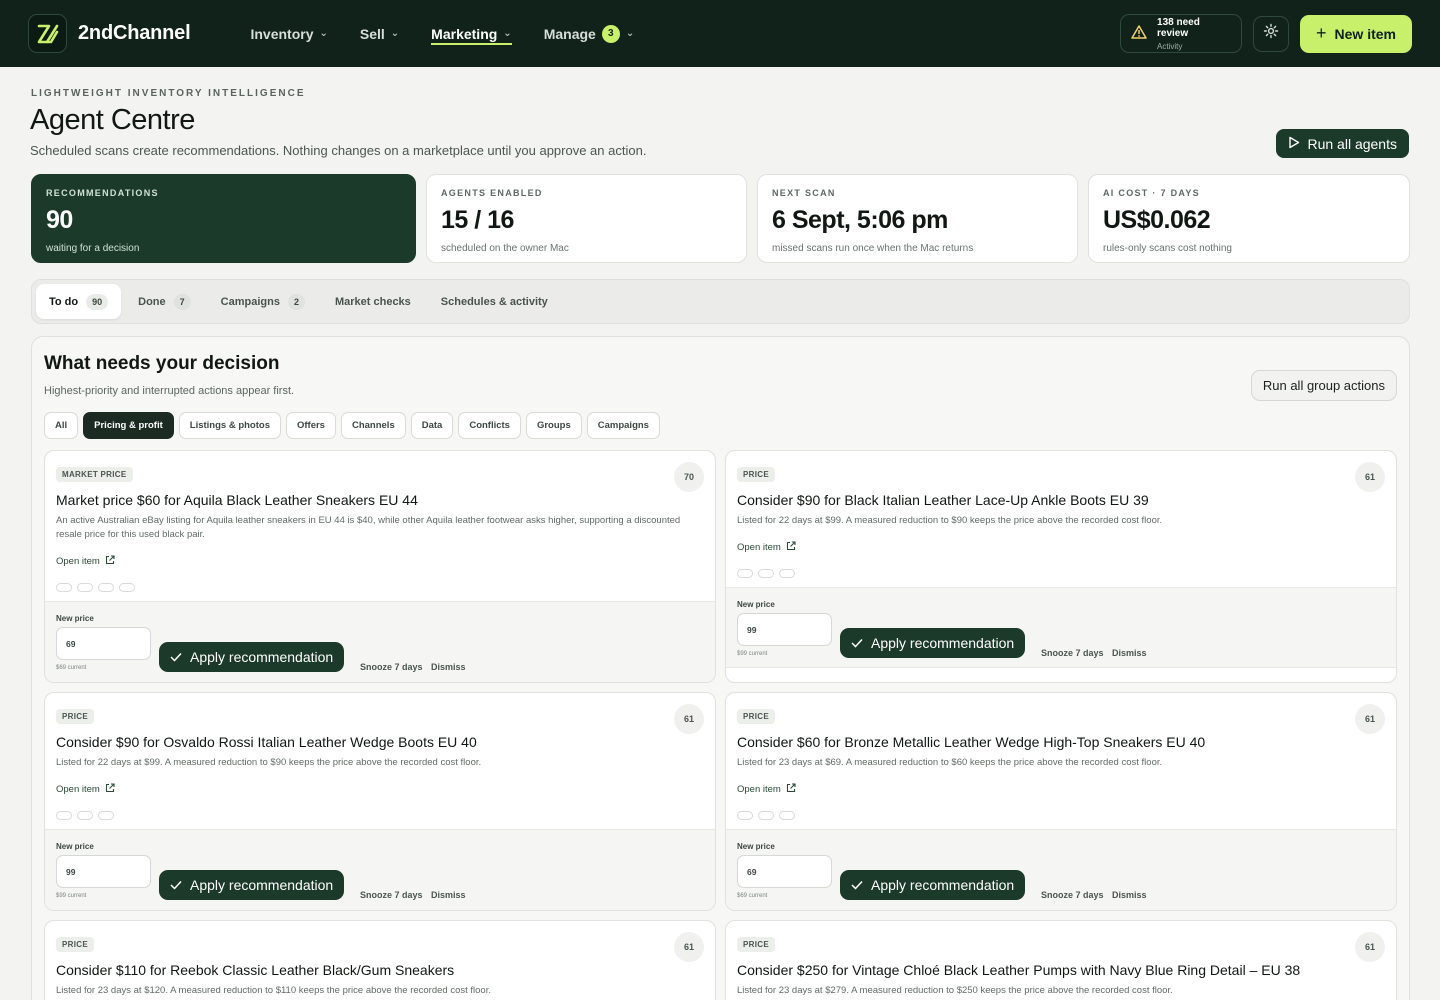 This screenshot has height=1000, width=1440. I want to click on stat-note: waiting for a decision, so click(93, 248).